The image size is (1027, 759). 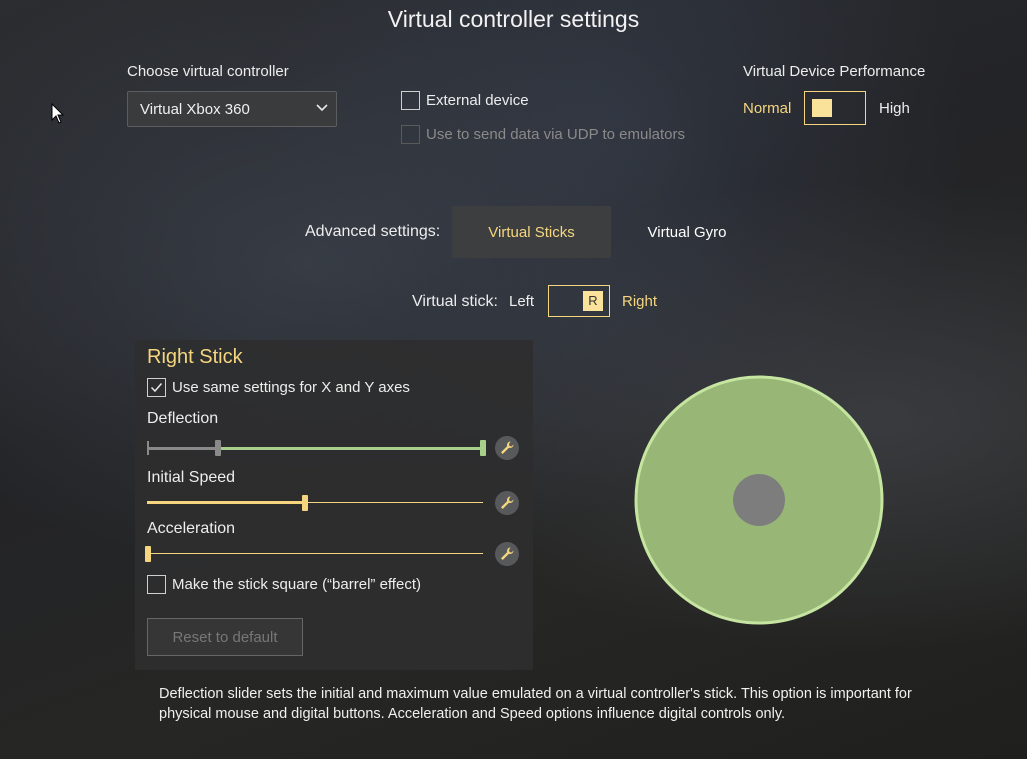 I want to click on virtual-stick-toggle-knob: R, so click(x=593, y=301).